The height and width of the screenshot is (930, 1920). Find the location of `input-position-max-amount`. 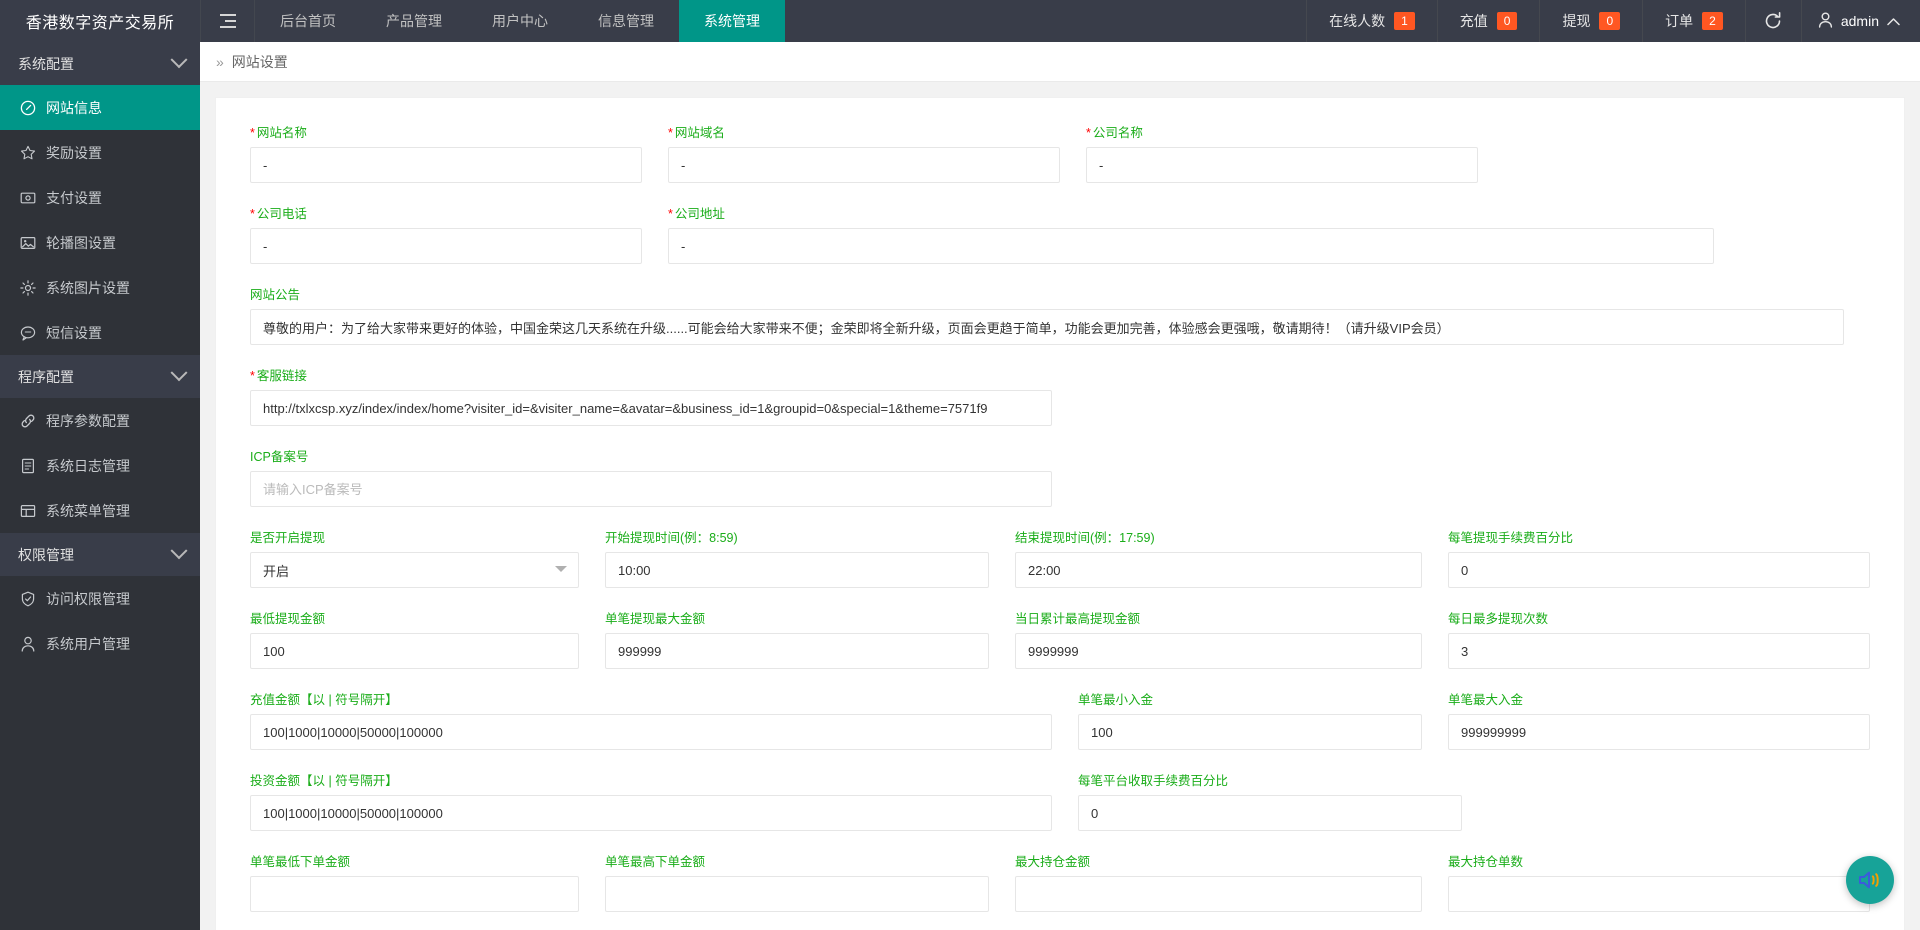

input-position-max-amount is located at coordinates (1218, 894).